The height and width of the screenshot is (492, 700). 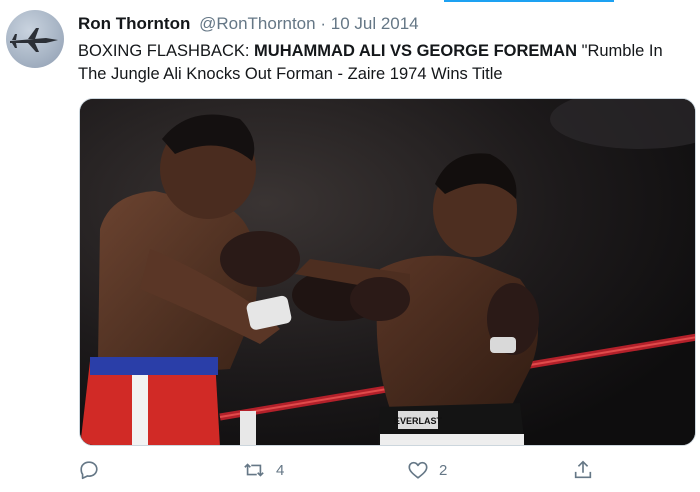 I want to click on tweet-actions: 4 2, so click(x=378, y=470).